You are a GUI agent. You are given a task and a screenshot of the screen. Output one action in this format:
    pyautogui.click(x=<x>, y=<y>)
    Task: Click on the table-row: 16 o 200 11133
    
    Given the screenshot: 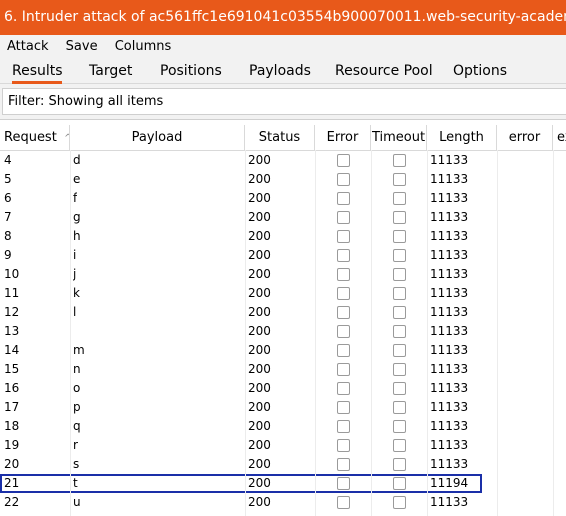 What is the action you would take?
    pyautogui.click(x=283, y=388)
    